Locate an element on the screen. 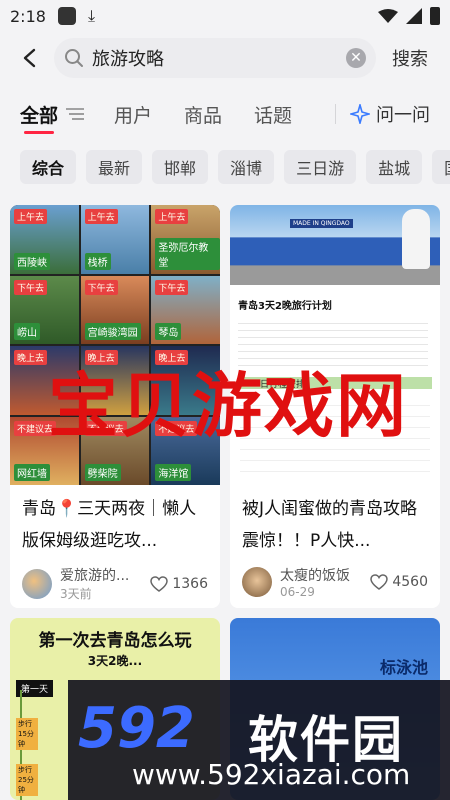 The image size is (450, 800). search-input is located at coordinates (219, 58).